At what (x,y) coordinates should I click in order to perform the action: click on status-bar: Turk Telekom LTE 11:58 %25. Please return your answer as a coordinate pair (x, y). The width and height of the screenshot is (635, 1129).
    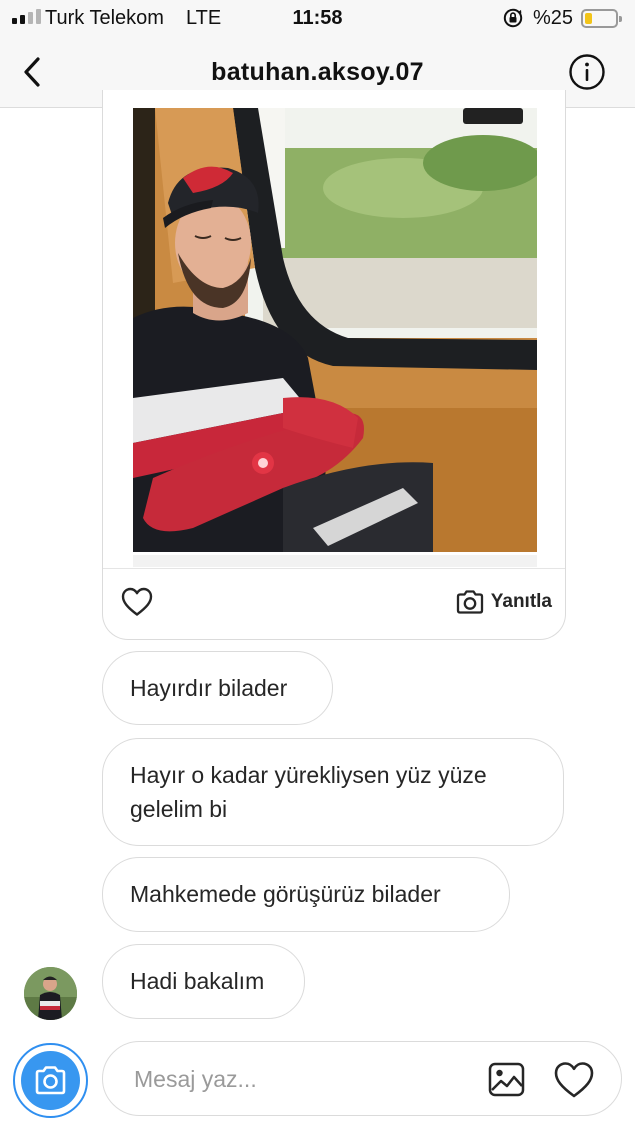
    Looking at the image, I should click on (317, 18).